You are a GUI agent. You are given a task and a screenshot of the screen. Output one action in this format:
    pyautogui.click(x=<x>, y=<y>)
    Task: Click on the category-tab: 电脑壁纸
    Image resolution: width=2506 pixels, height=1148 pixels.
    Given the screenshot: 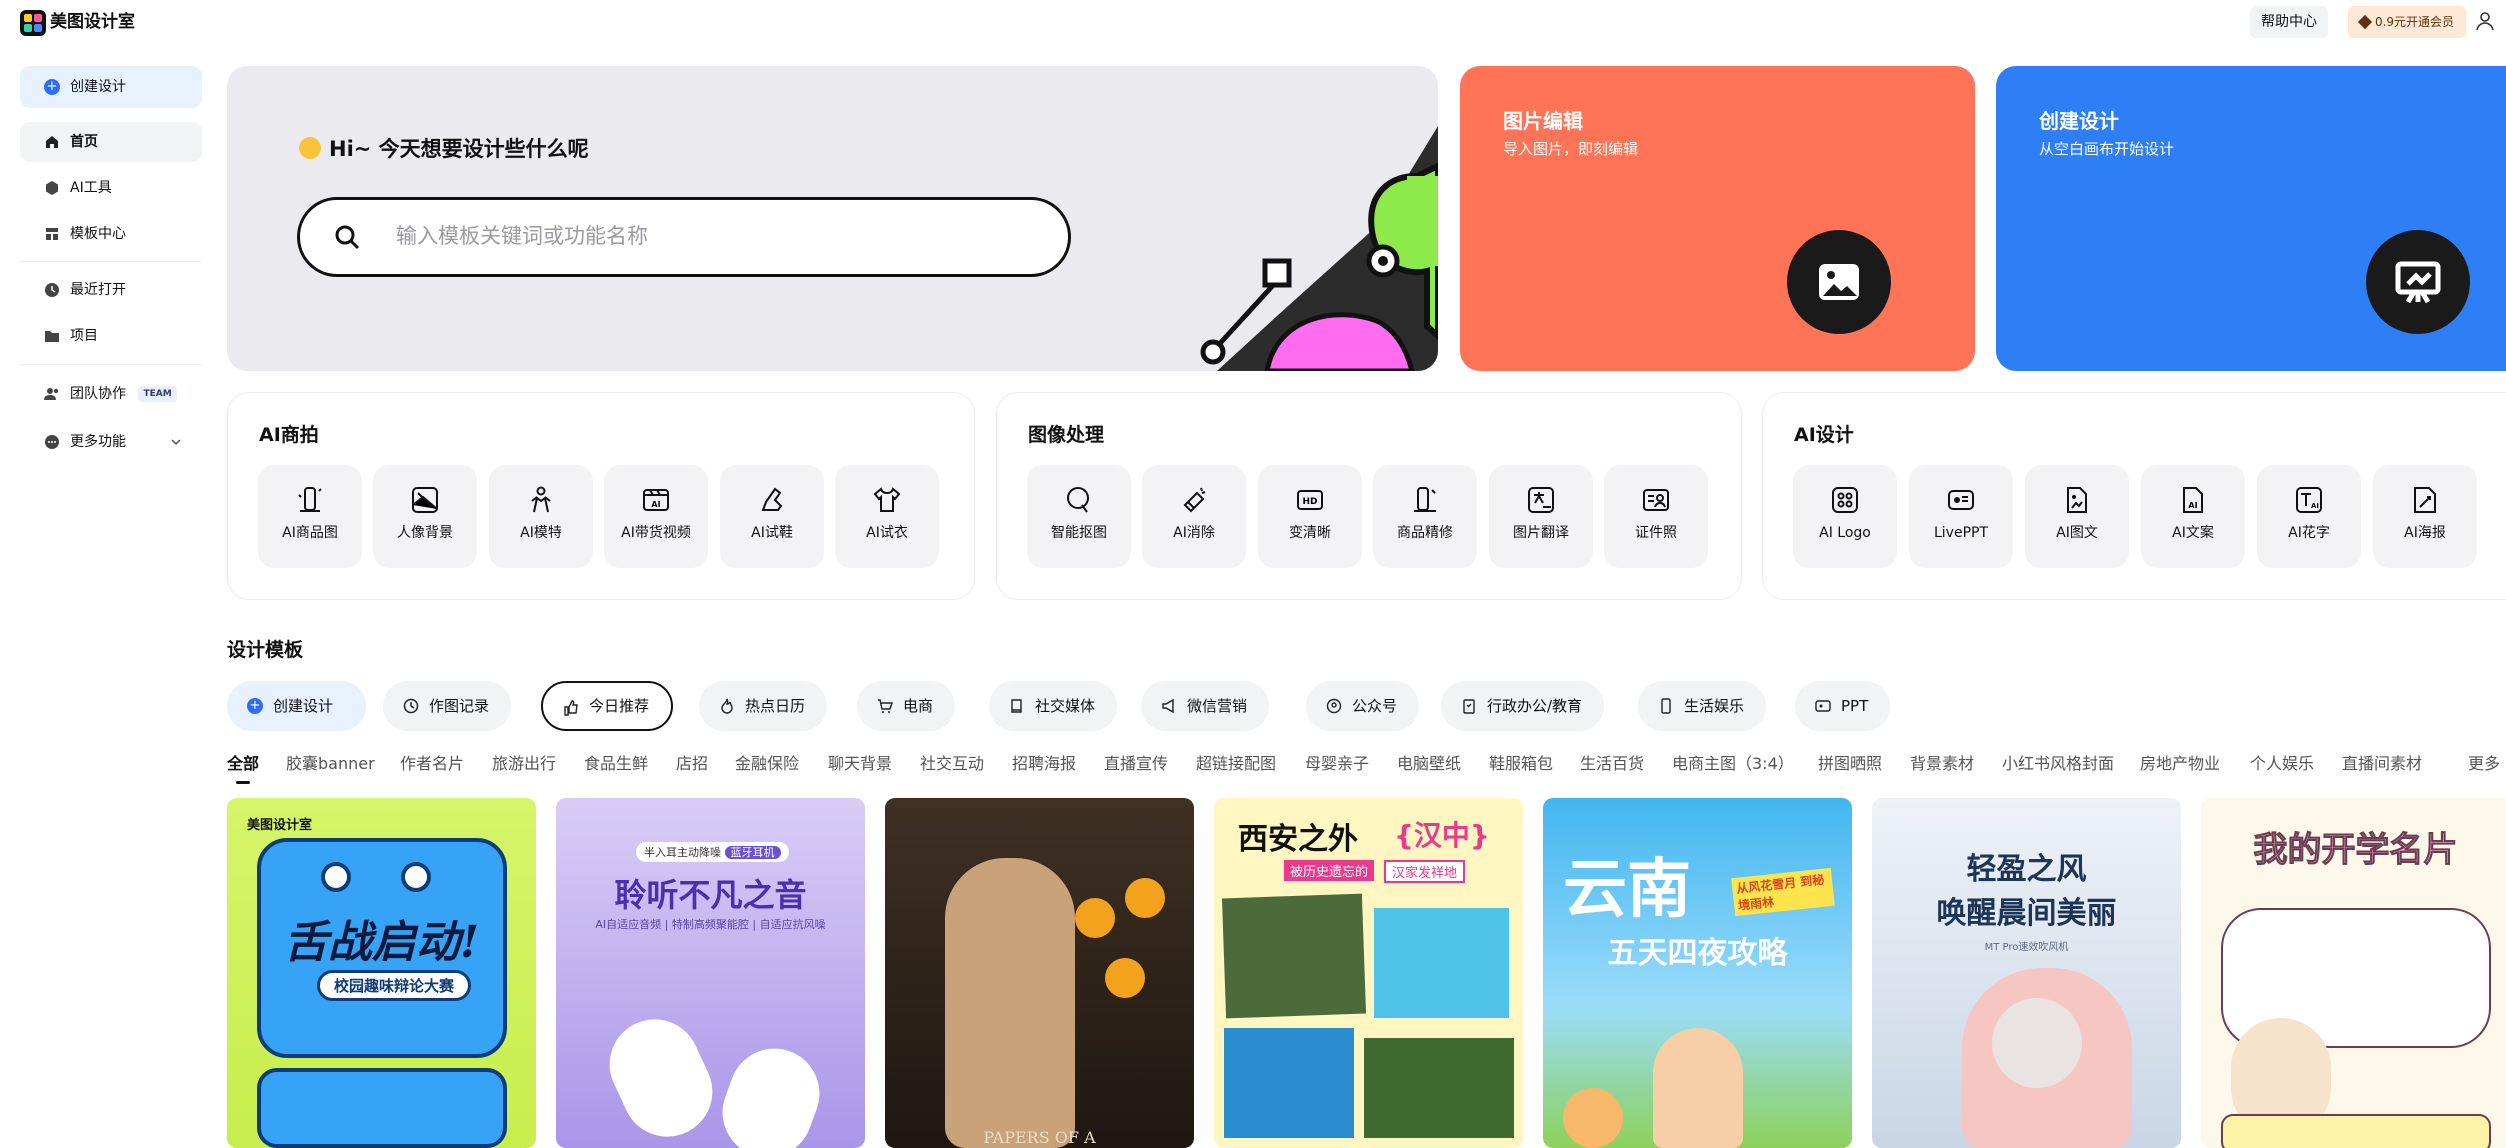 What is the action you would take?
    pyautogui.click(x=1429, y=764)
    